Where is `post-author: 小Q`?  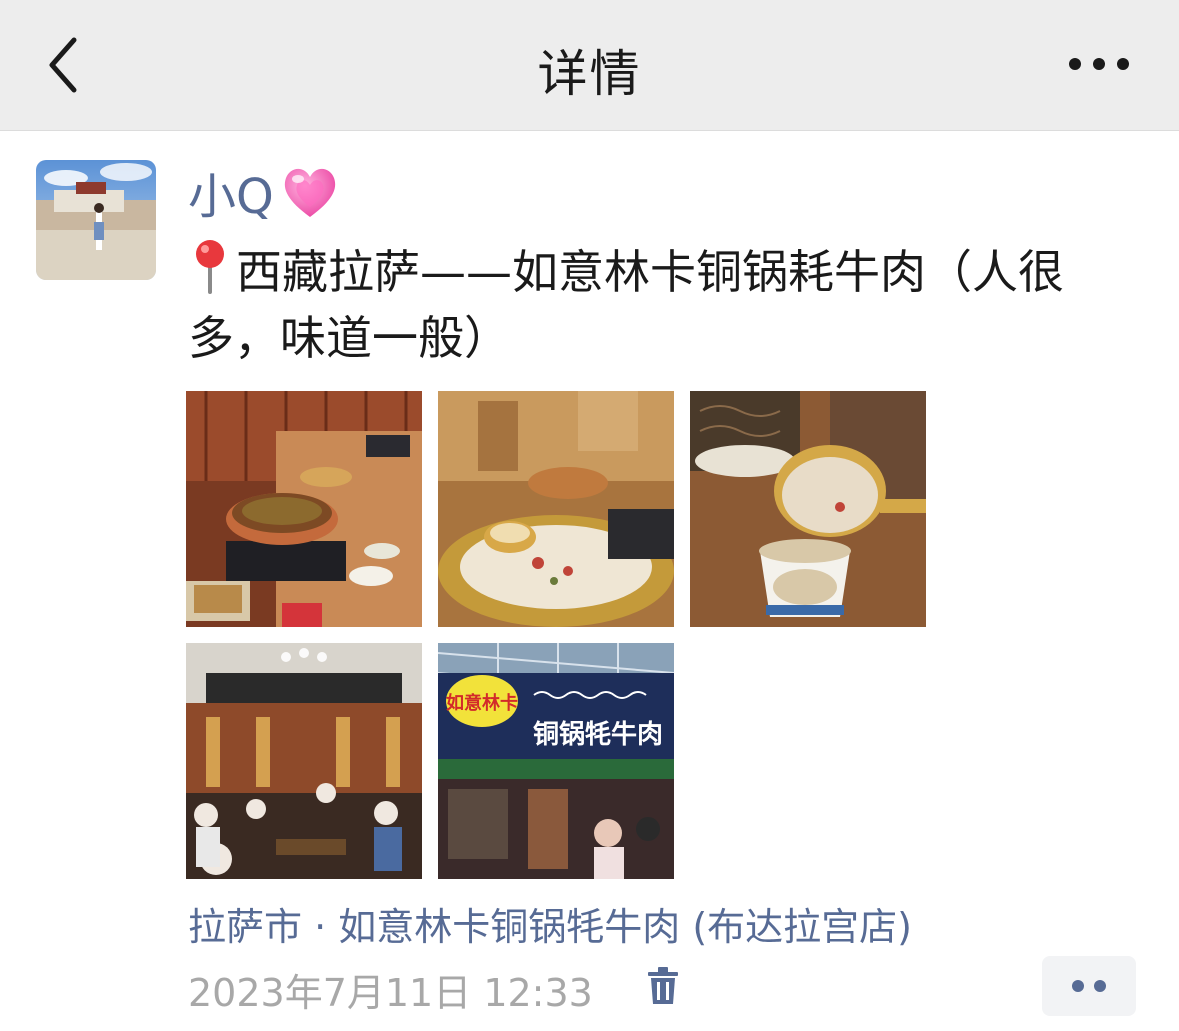 post-author: 小Q is located at coordinates (264, 192).